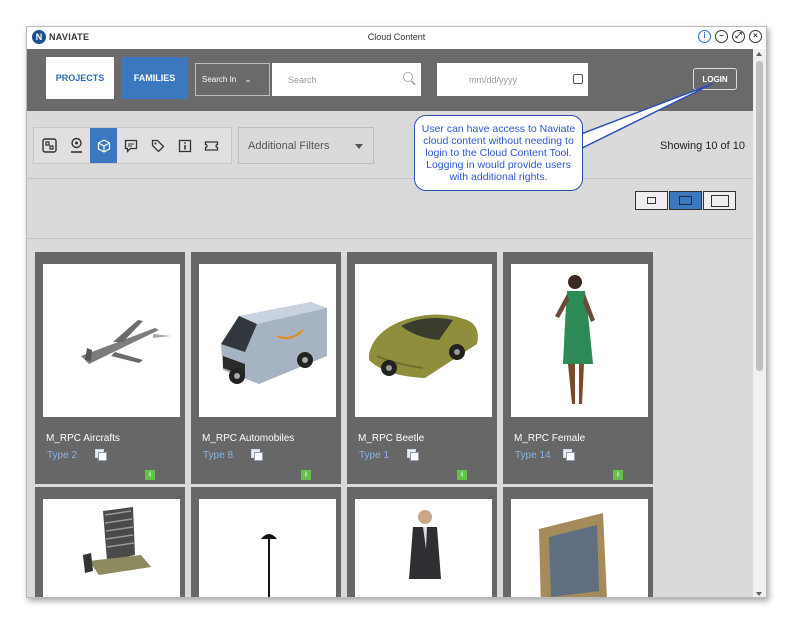  I want to click on card-thumbnail-frame, so click(579, 548).